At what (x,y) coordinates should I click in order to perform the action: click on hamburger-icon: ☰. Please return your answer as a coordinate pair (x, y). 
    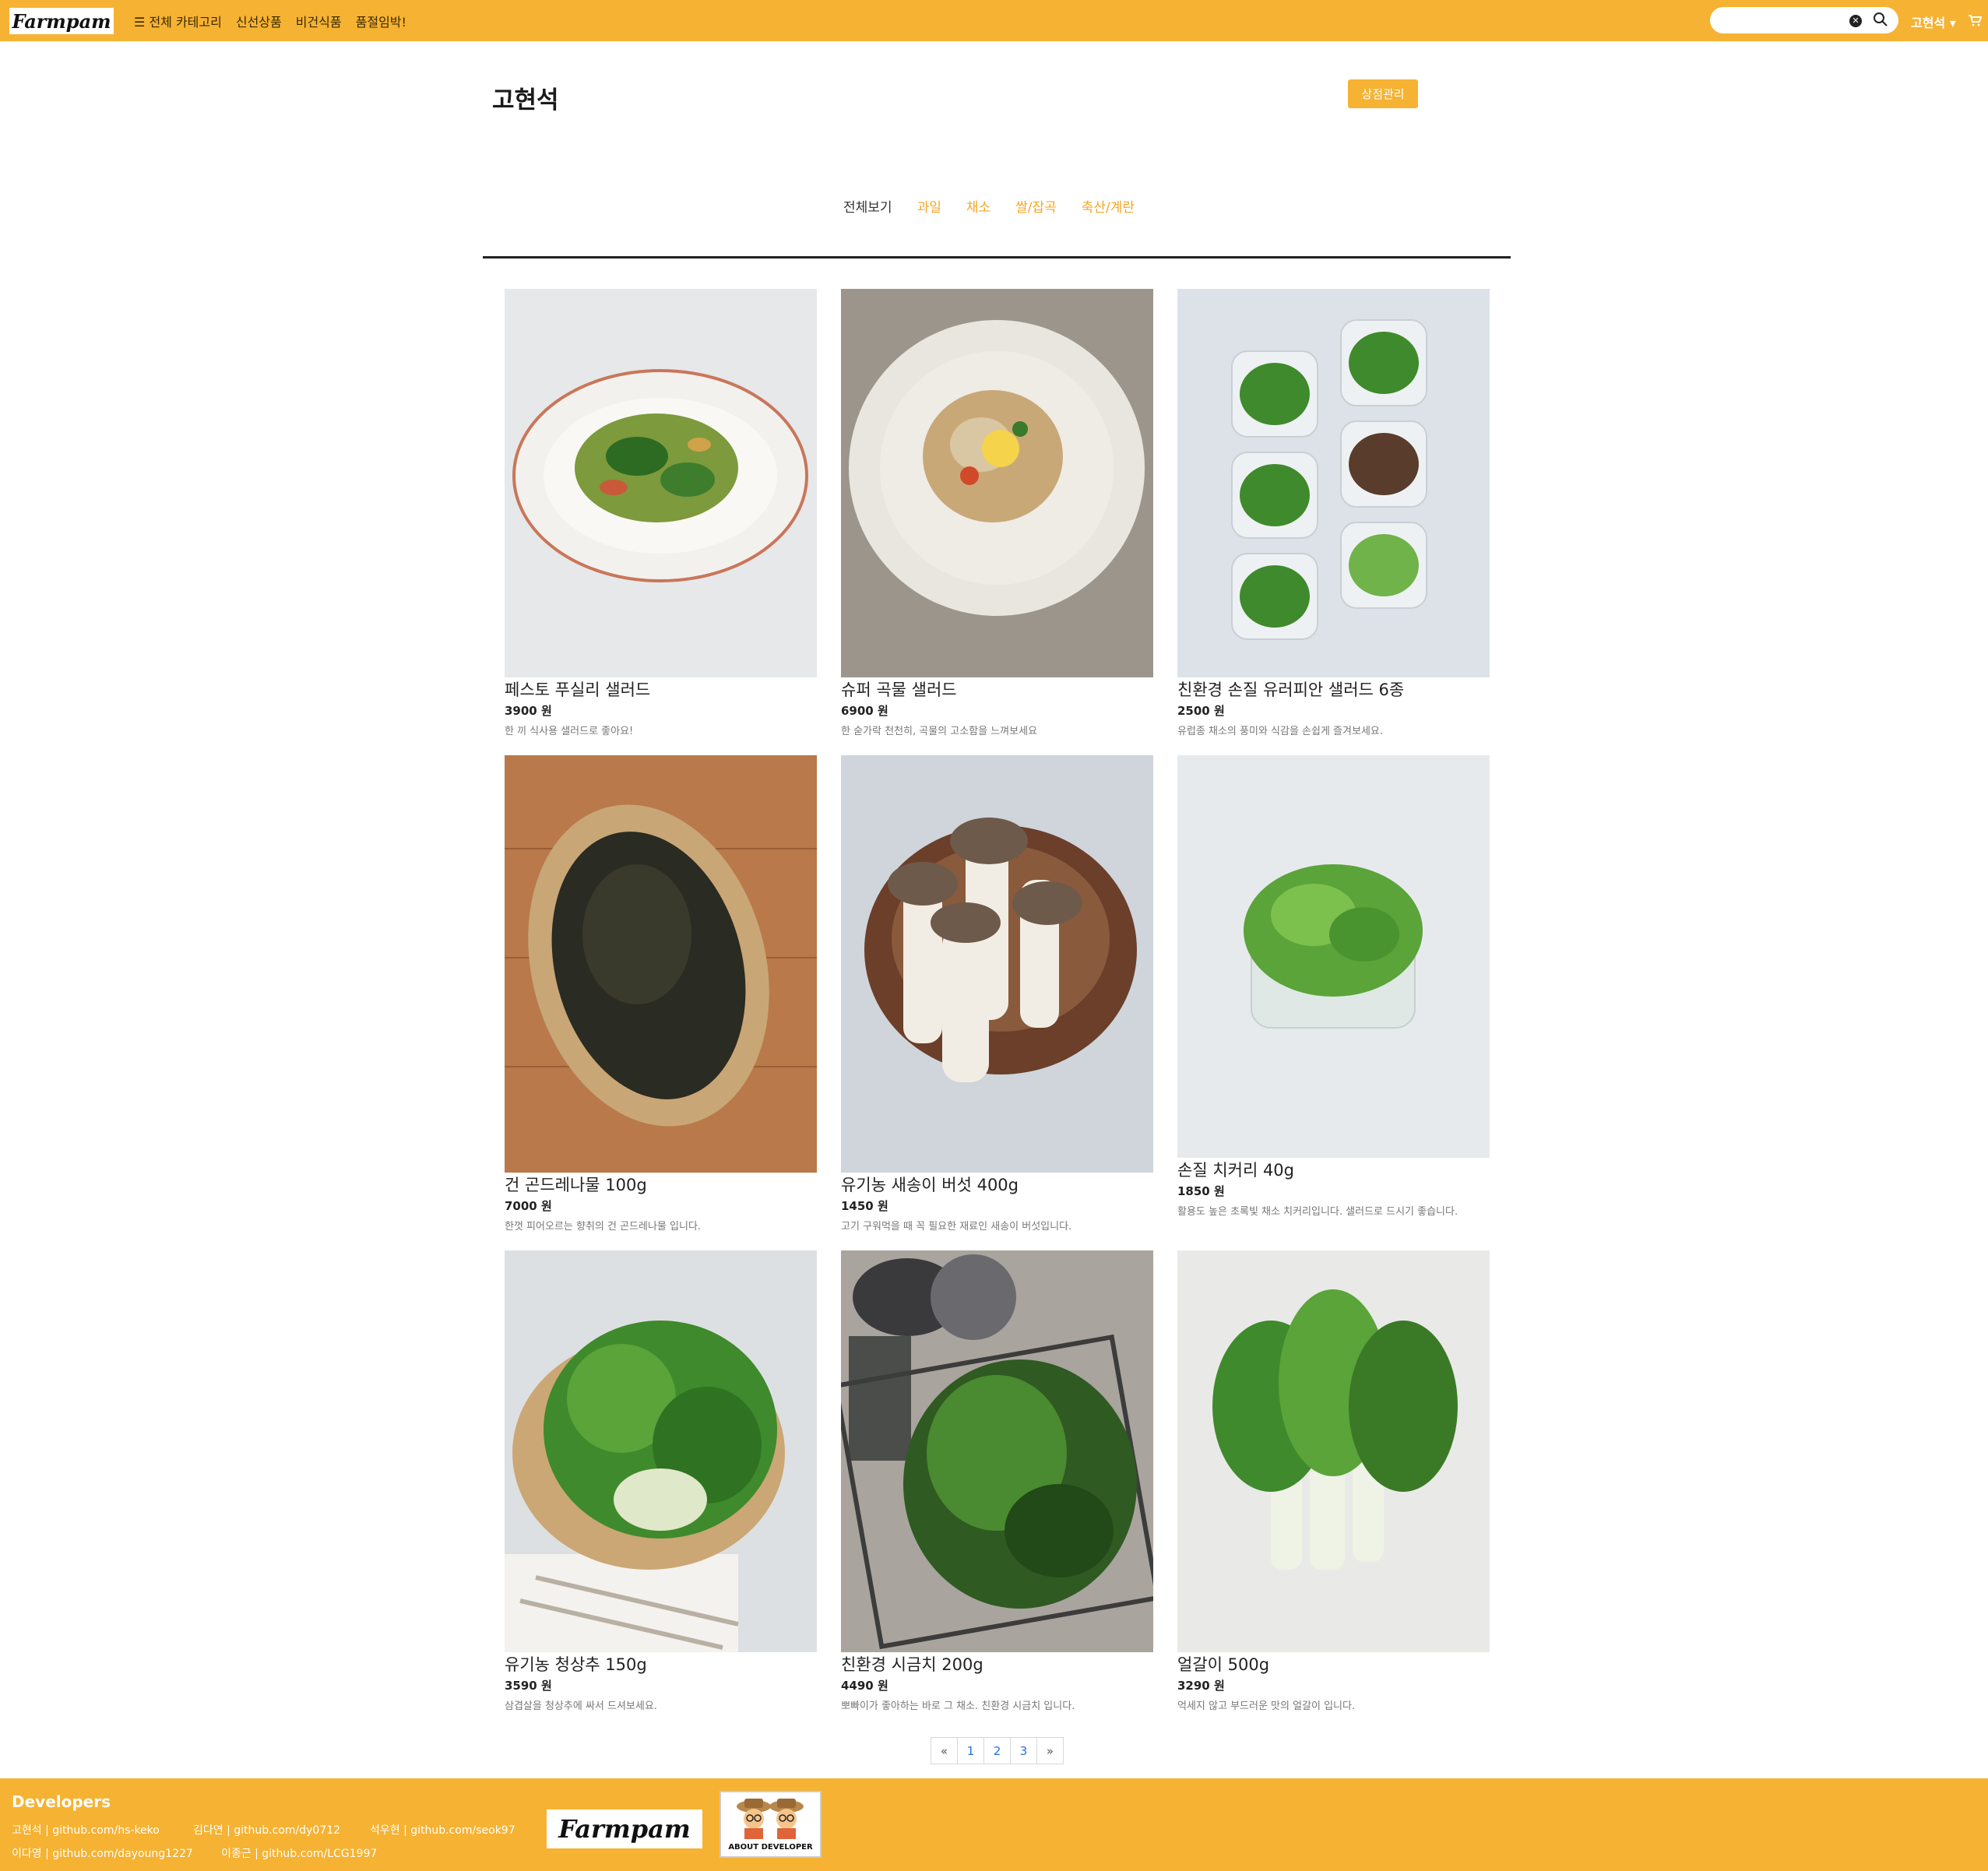
    Looking at the image, I should click on (140, 22).